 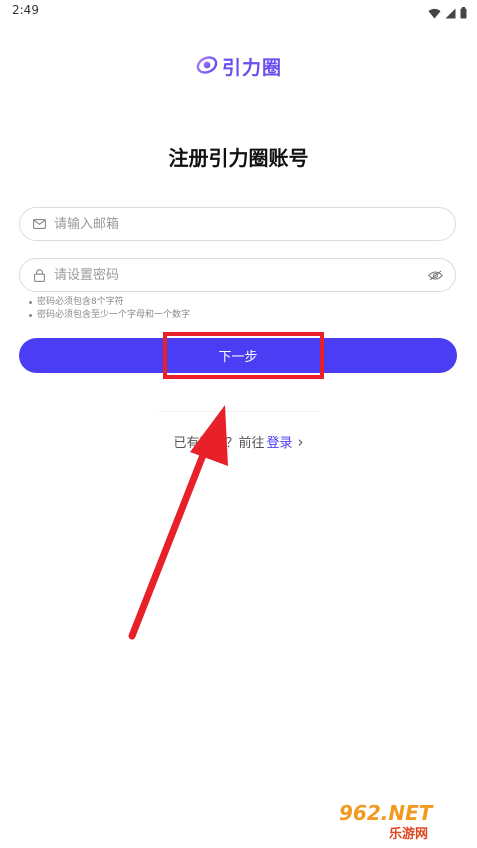 What do you see at coordinates (280, 441) in the screenshot?
I see `login-link: 登录` at bounding box center [280, 441].